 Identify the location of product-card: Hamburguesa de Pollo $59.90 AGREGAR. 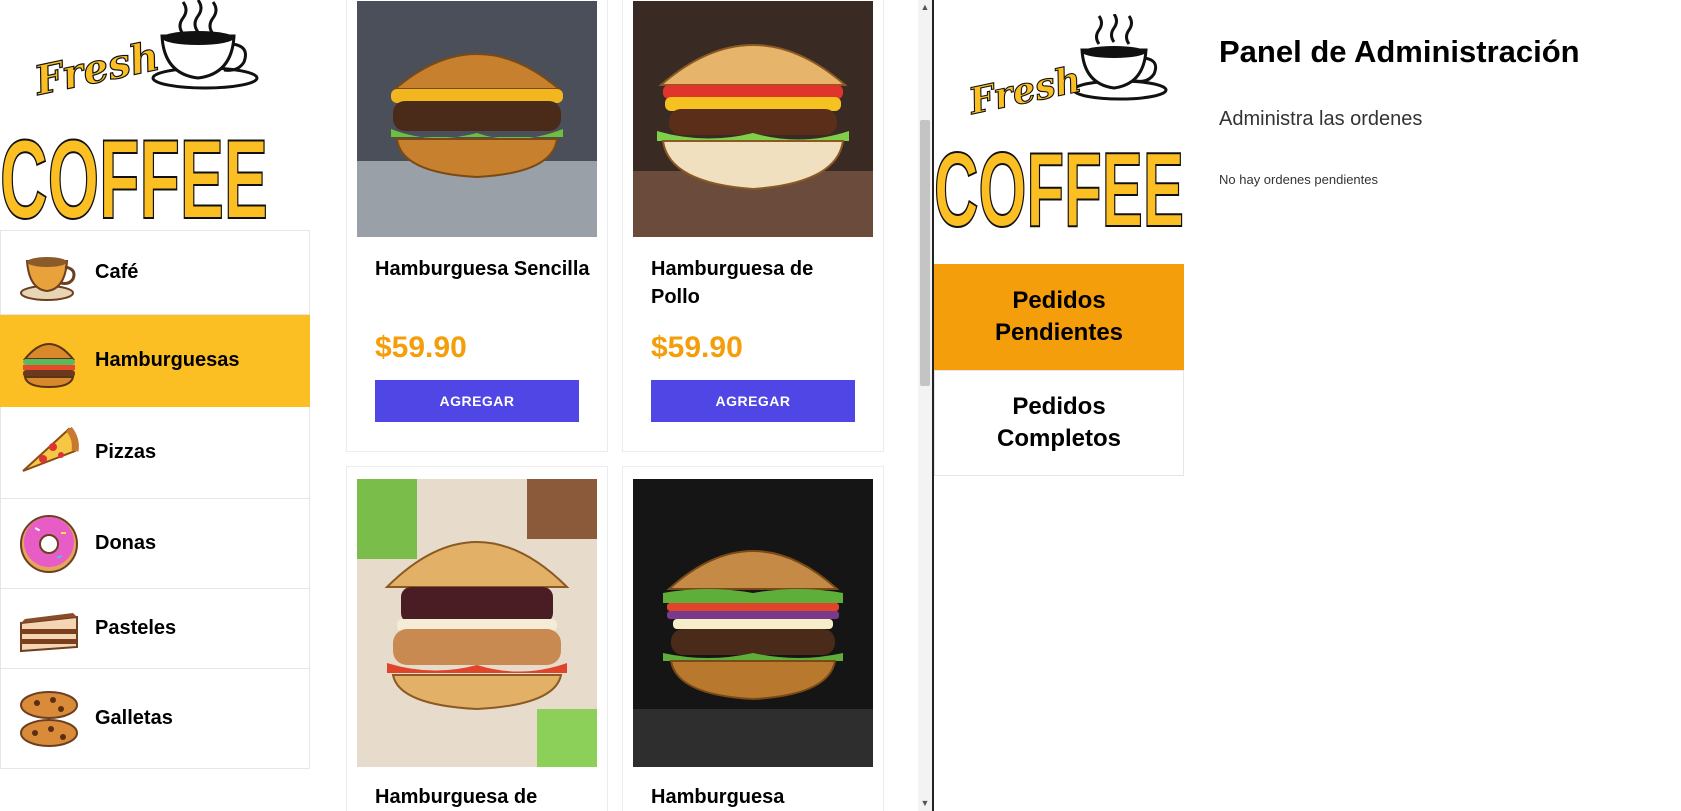
(753, 226).